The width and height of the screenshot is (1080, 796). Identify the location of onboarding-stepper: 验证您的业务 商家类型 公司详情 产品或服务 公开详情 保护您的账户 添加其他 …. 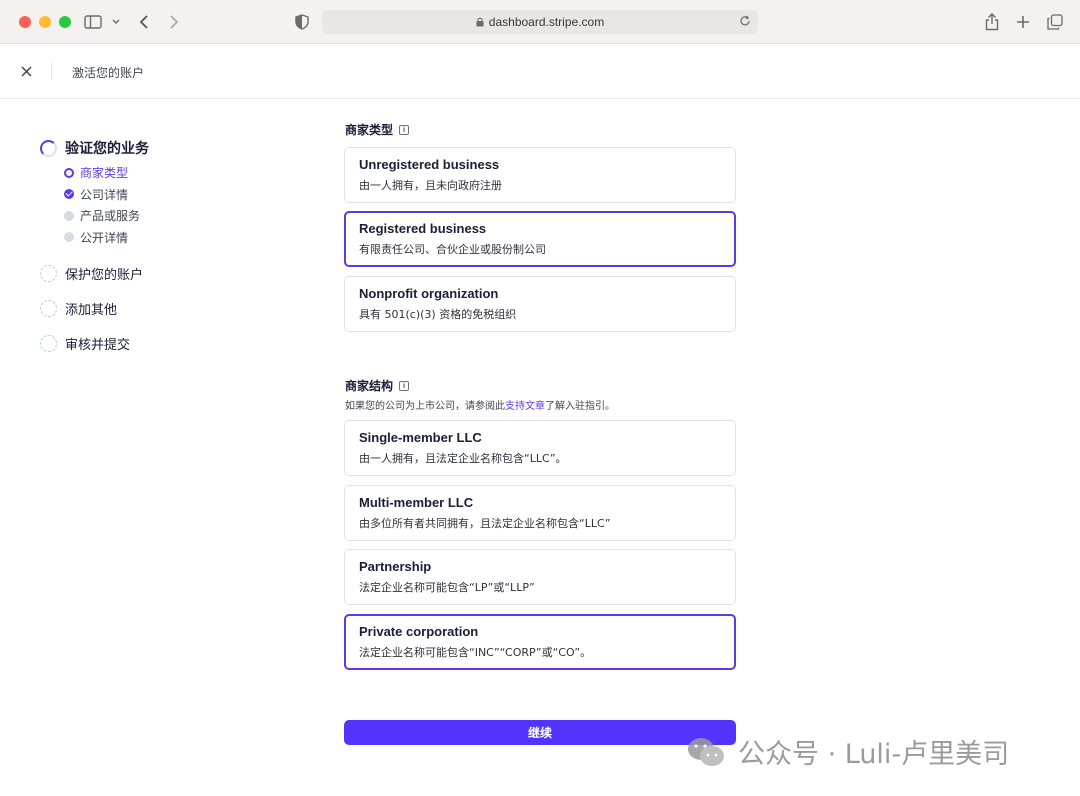
(150, 245).